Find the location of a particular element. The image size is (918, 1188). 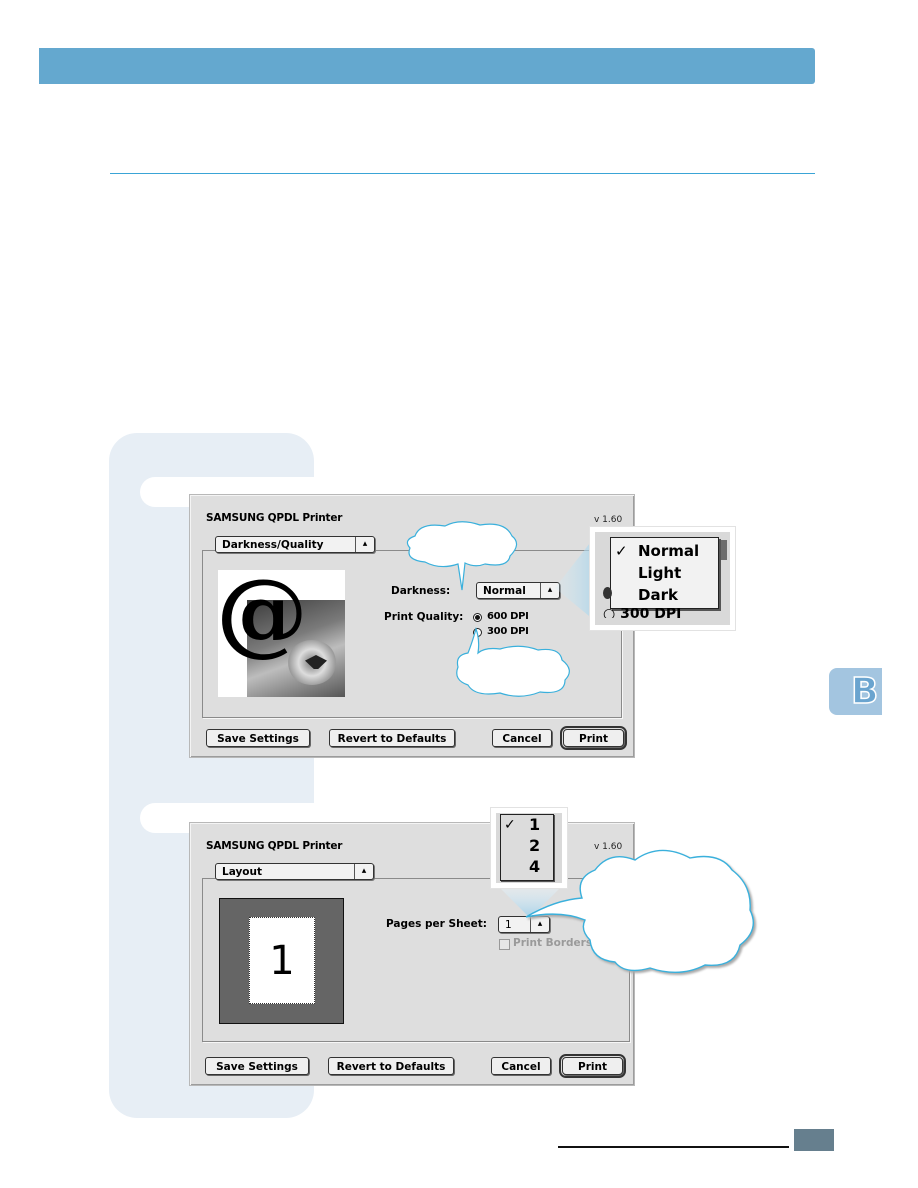

page-number-box is located at coordinates (814, 1140).